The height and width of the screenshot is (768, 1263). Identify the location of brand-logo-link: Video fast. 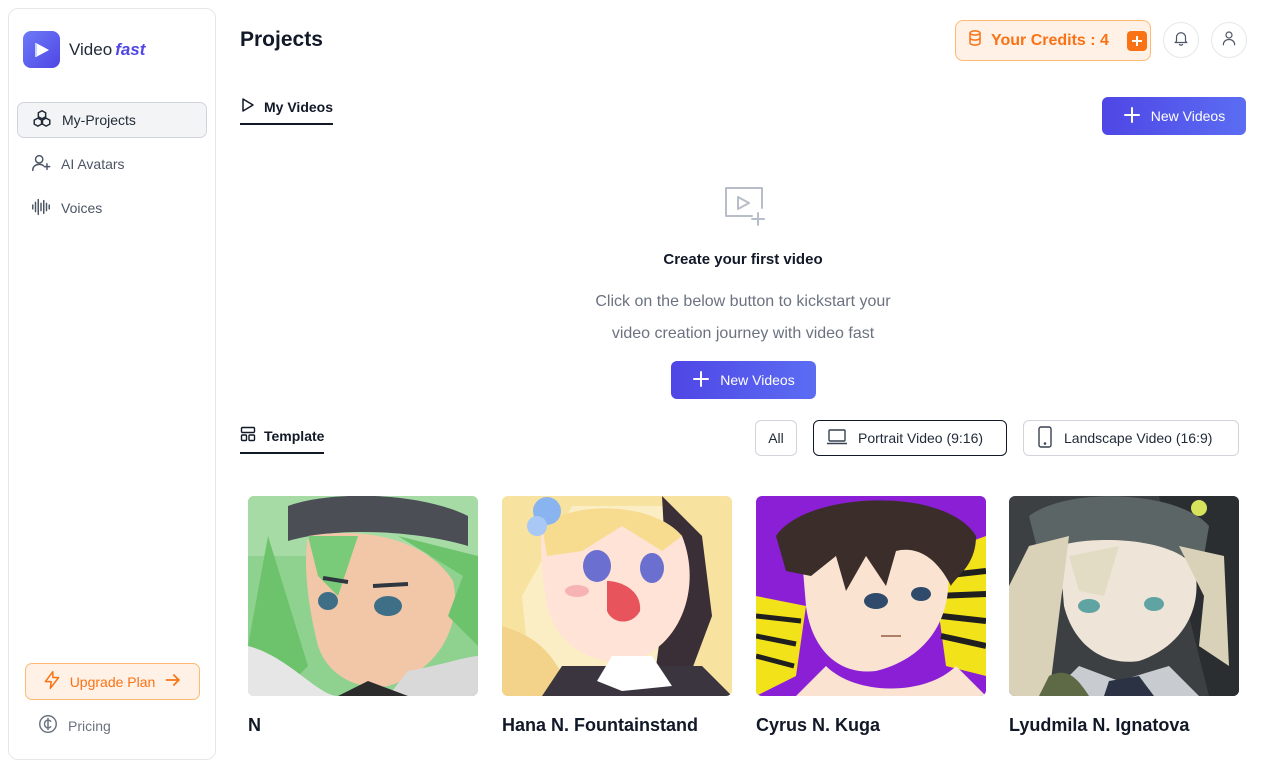
(84, 49).